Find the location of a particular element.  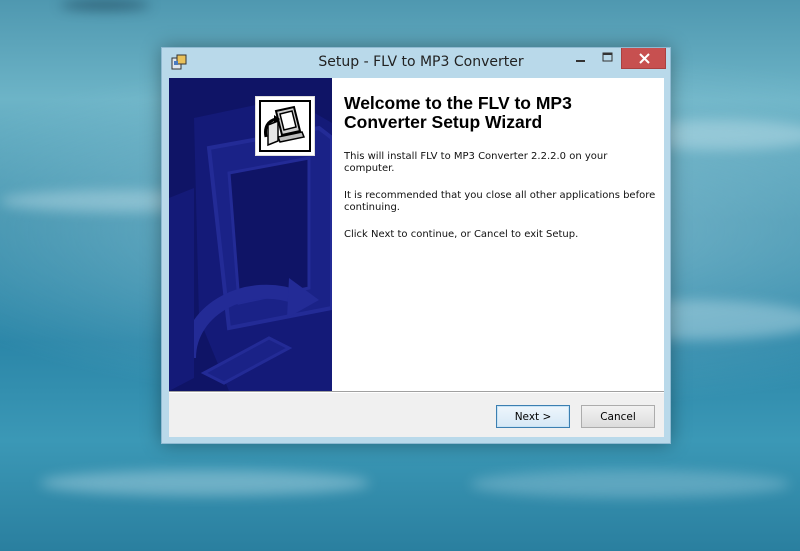

wizard-banner is located at coordinates (250, 234).